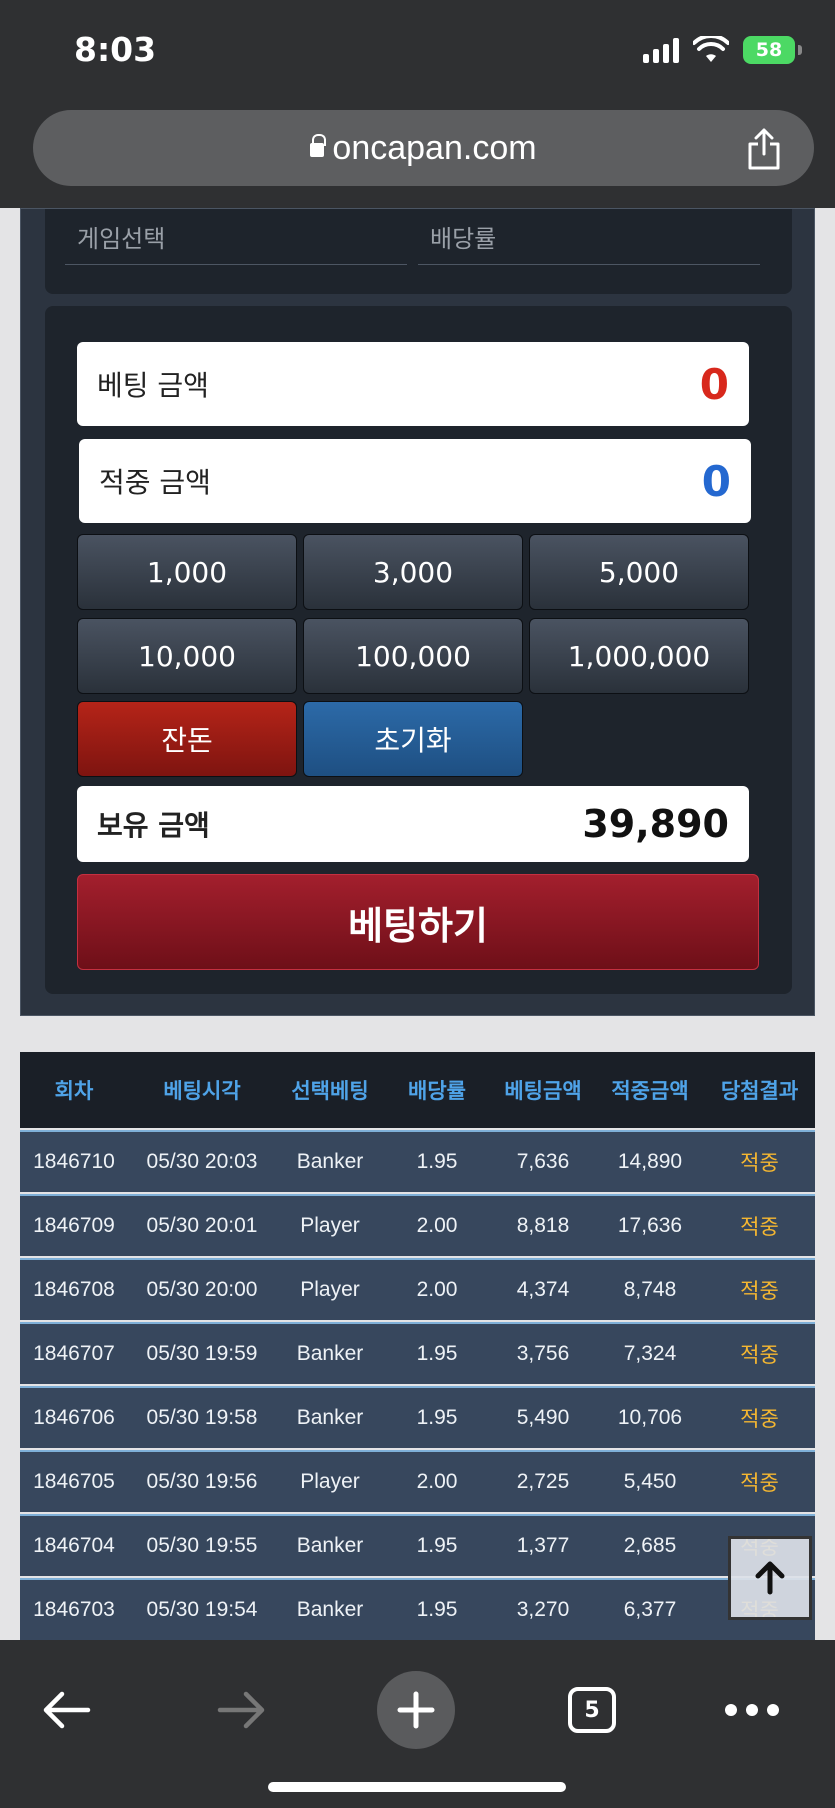 This screenshot has height=1808, width=835. Describe the element at coordinates (115, 49) in the screenshot. I see `status-time: 8:03` at that location.